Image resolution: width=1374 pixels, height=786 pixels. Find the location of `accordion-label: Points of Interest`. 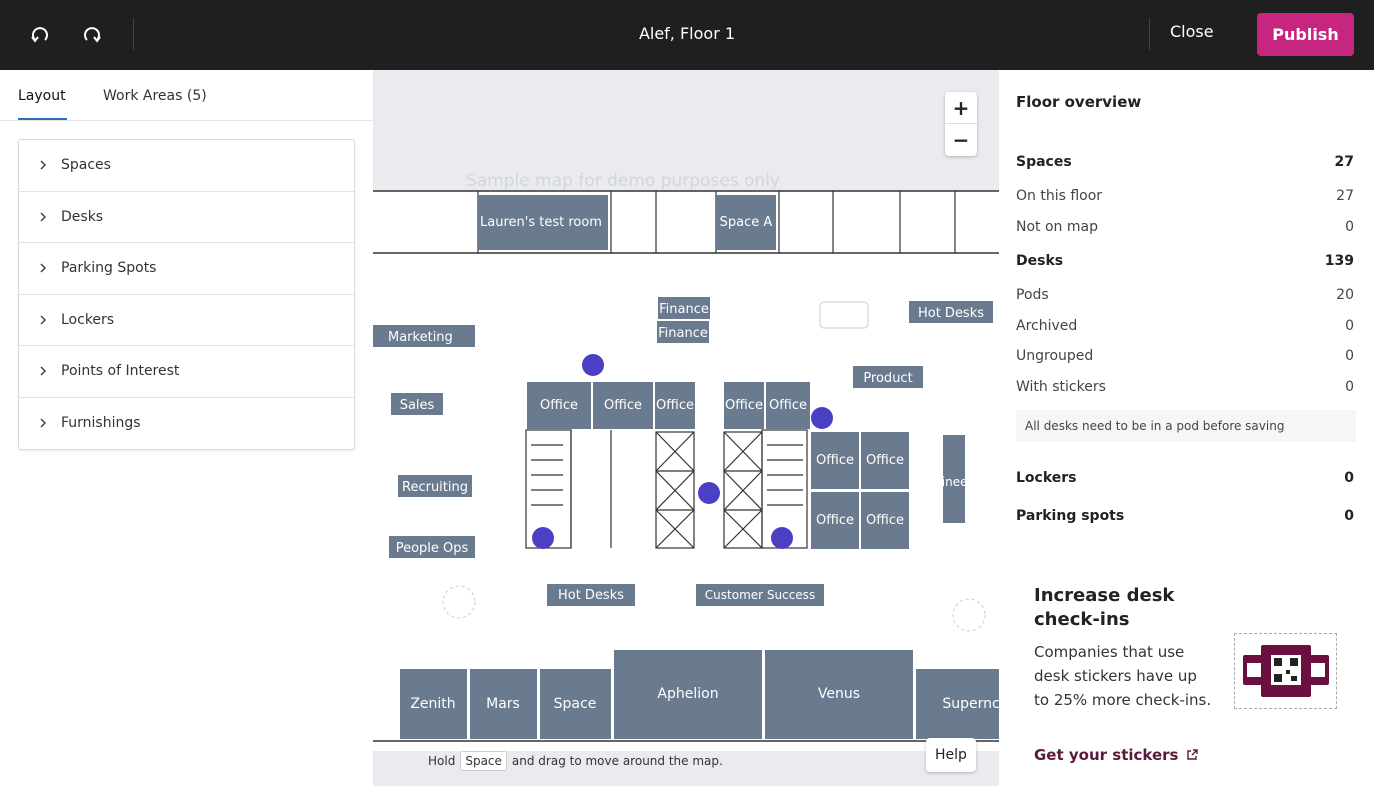

accordion-label: Points of Interest is located at coordinates (120, 371).